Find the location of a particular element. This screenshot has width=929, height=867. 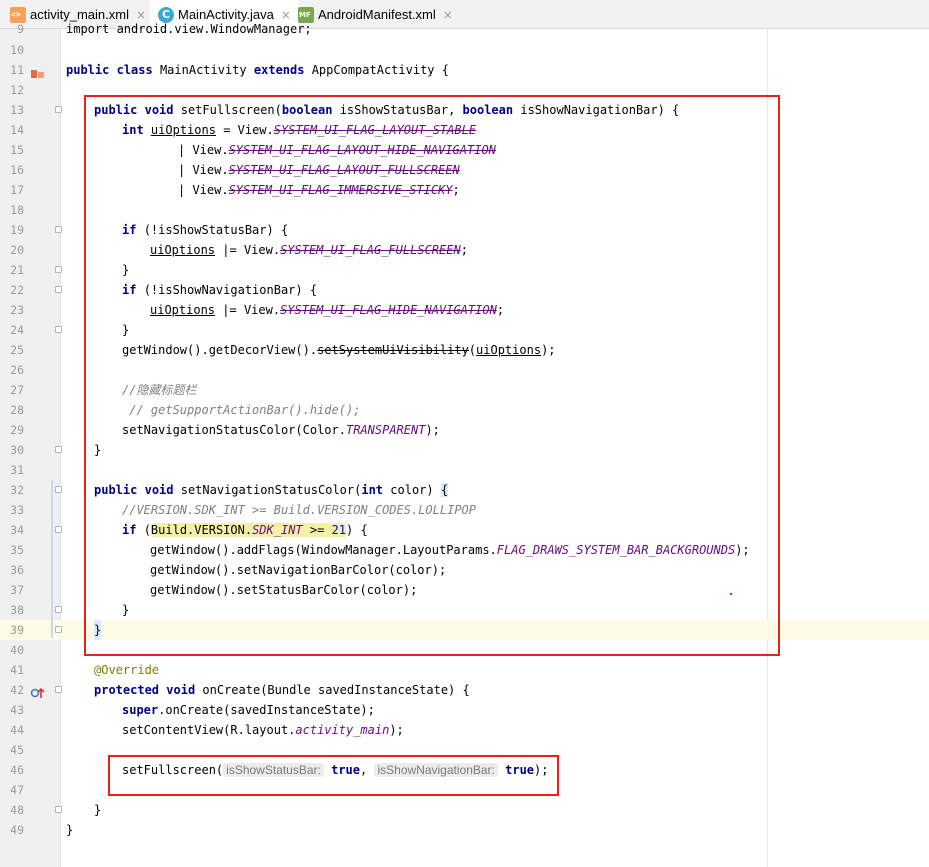

code-line: 43 super.onCreate(savedInstanceState); is located at coordinates (464, 710).